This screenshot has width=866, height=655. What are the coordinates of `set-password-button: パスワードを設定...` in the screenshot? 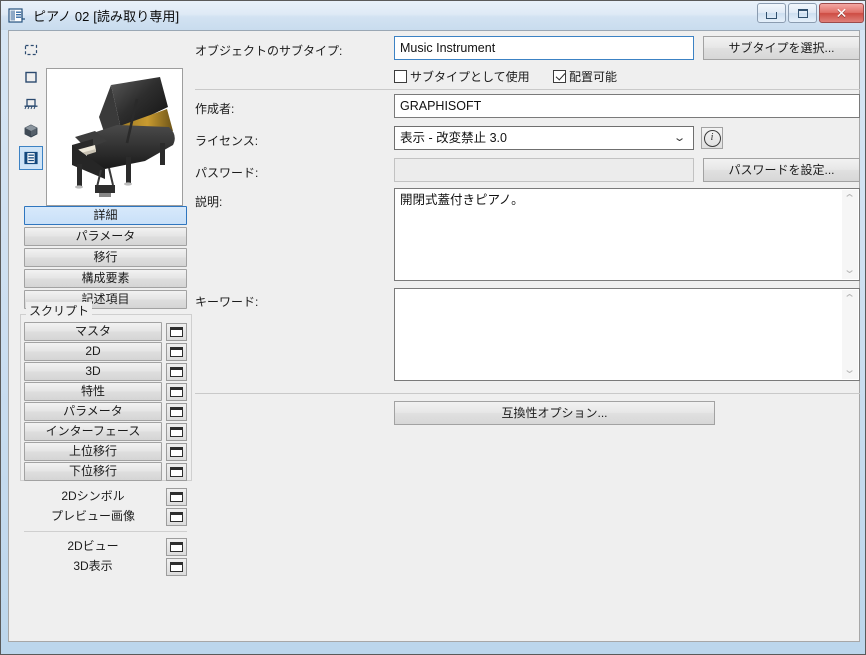 It's located at (781, 170).